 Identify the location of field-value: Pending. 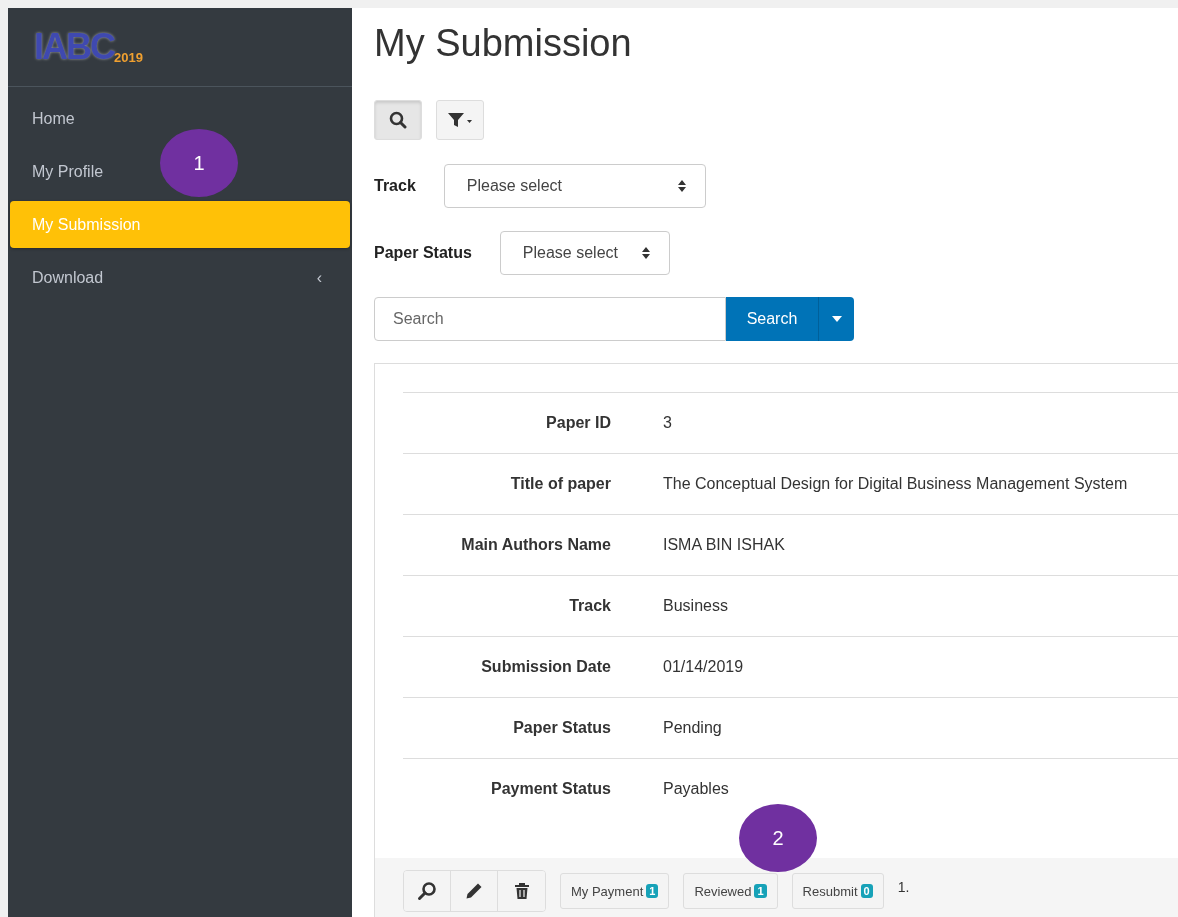
(692, 728).